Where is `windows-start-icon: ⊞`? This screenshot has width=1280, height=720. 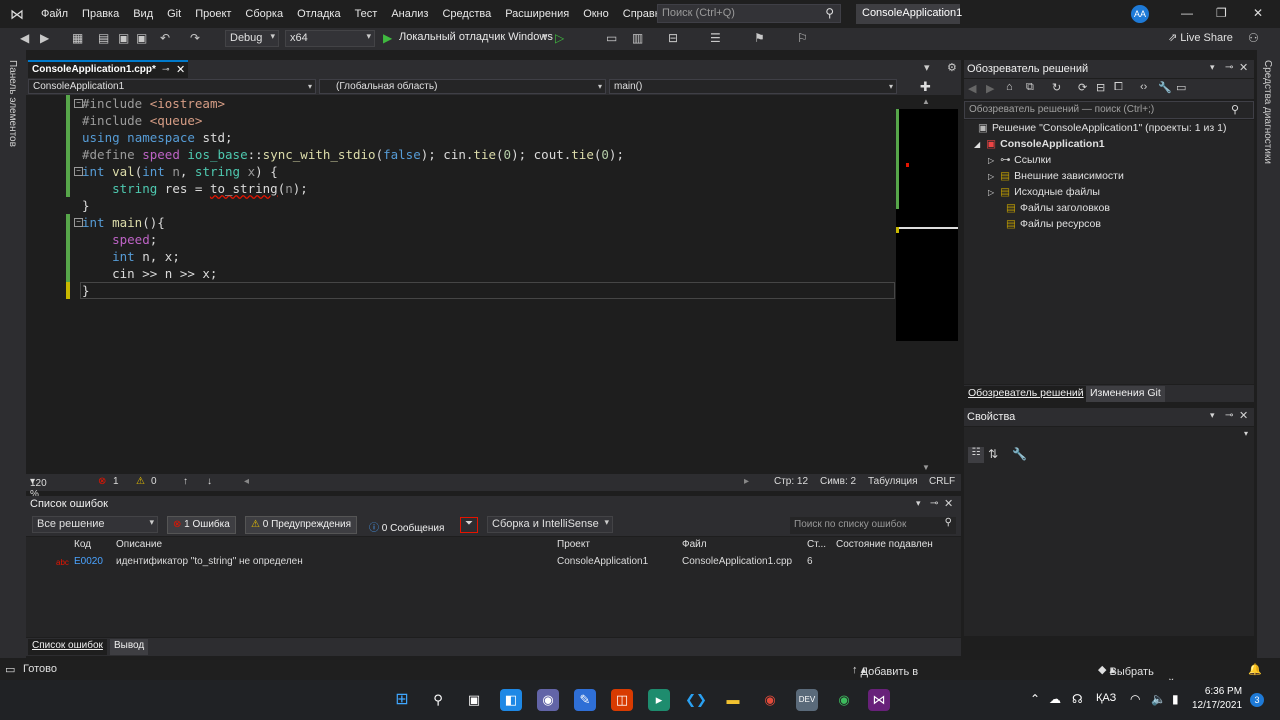 windows-start-icon: ⊞ is located at coordinates (402, 700).